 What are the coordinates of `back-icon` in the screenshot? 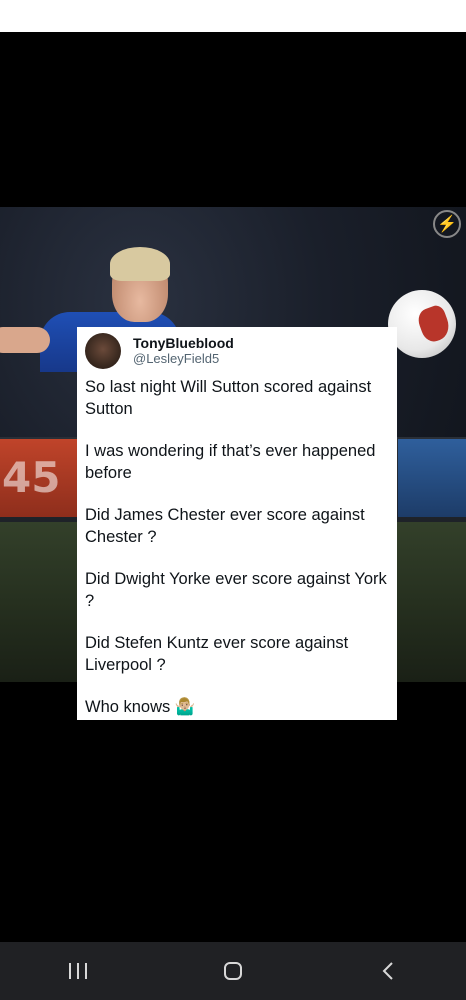 It's located at (388, 971).